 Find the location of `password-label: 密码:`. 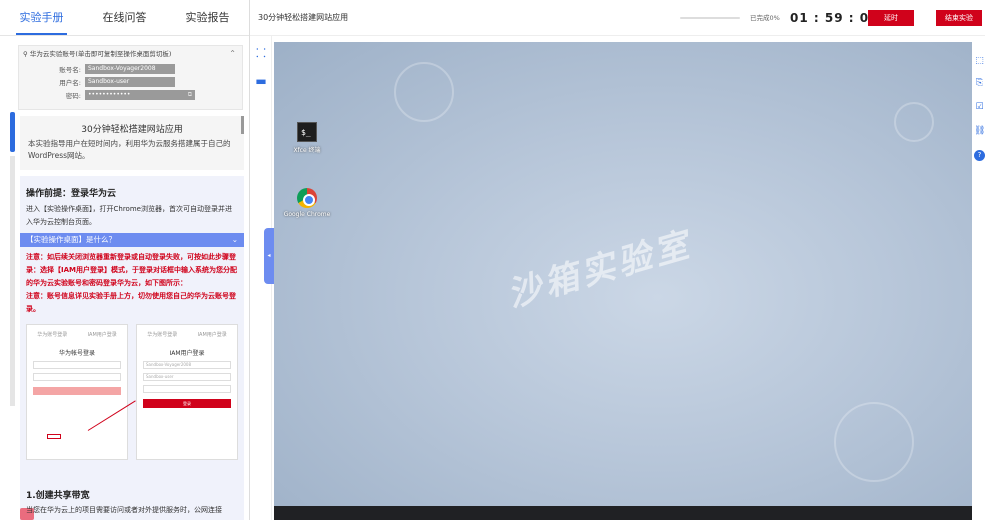

password-label: 密码: is located at coordinates (73, 96).